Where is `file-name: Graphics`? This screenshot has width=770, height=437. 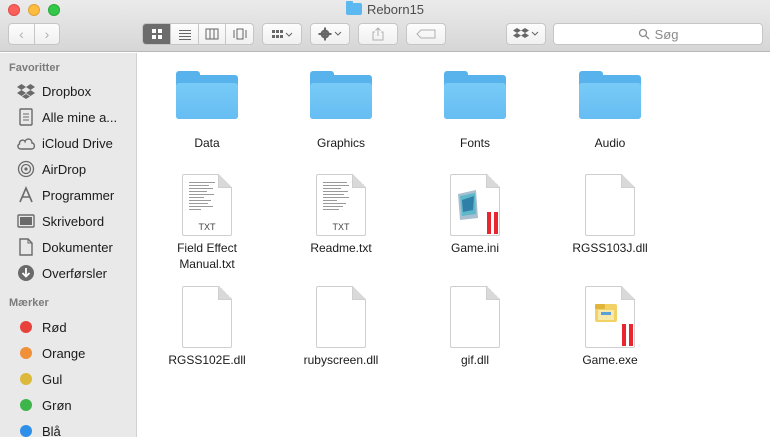 file-name: Graphics is located at coordinates (341, 143).